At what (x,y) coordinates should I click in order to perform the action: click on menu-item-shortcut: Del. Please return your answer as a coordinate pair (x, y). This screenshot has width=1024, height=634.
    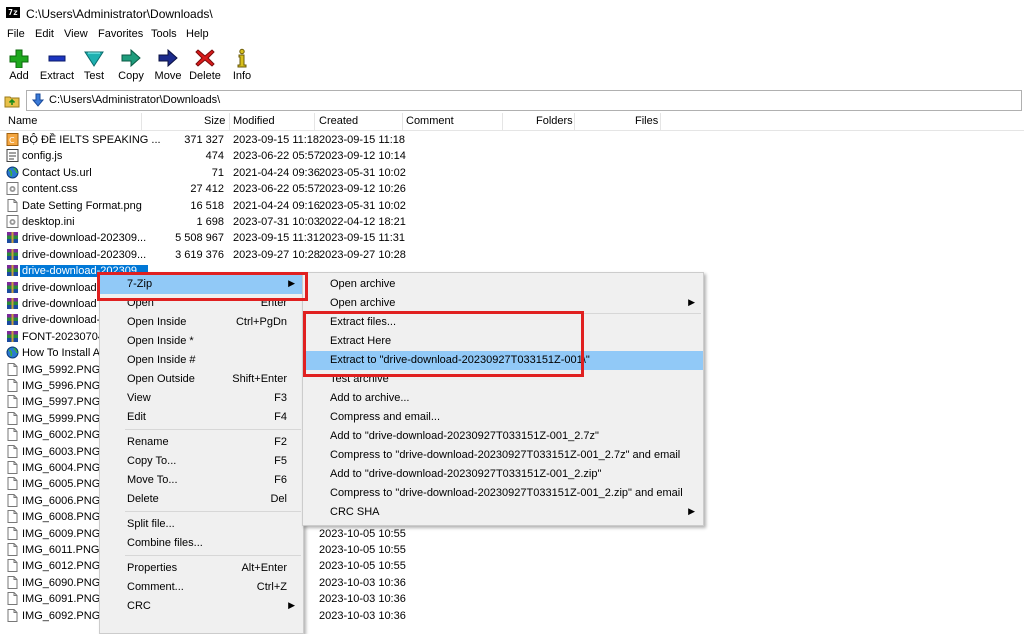
    Looking at the image, I should click on (278, 499).